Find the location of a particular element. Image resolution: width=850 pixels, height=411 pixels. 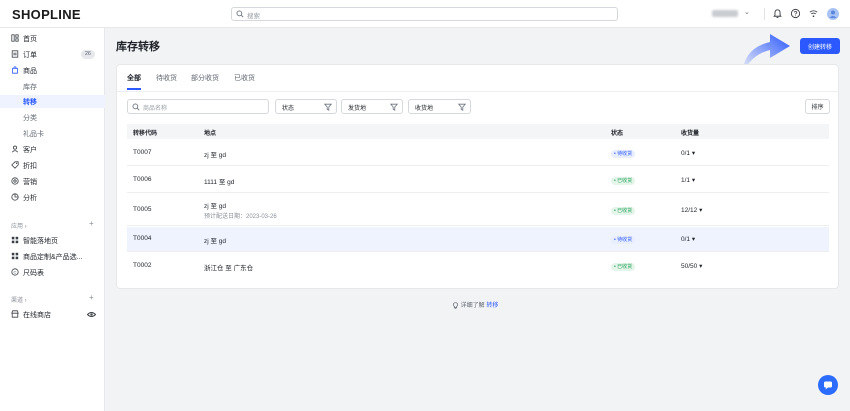

sidebar-item-products: 商品 is located at coordinates (52, 70).